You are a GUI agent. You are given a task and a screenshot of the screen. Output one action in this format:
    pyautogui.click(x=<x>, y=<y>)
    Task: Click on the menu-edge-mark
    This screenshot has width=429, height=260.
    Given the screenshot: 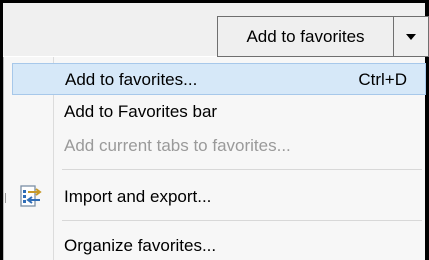 What is the action you would take?
    pyautogui.click(x=5, y=198)
    